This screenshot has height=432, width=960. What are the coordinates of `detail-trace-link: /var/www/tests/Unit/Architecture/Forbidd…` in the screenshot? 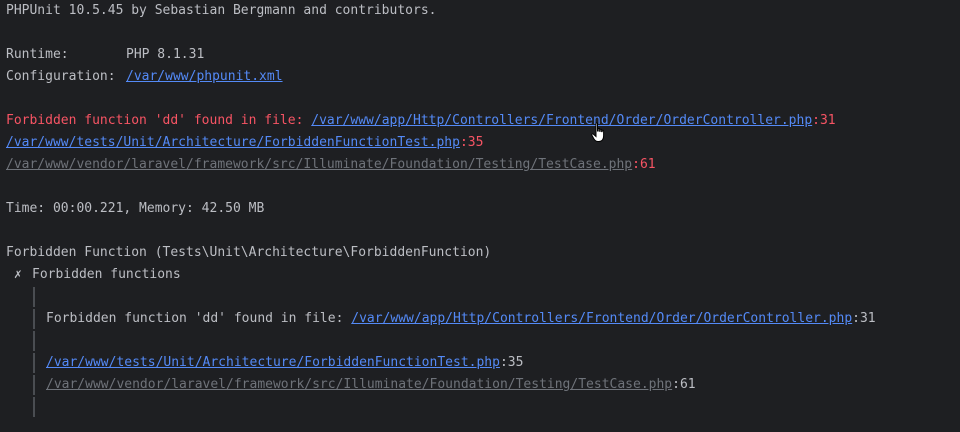 It's located at (273, 363).